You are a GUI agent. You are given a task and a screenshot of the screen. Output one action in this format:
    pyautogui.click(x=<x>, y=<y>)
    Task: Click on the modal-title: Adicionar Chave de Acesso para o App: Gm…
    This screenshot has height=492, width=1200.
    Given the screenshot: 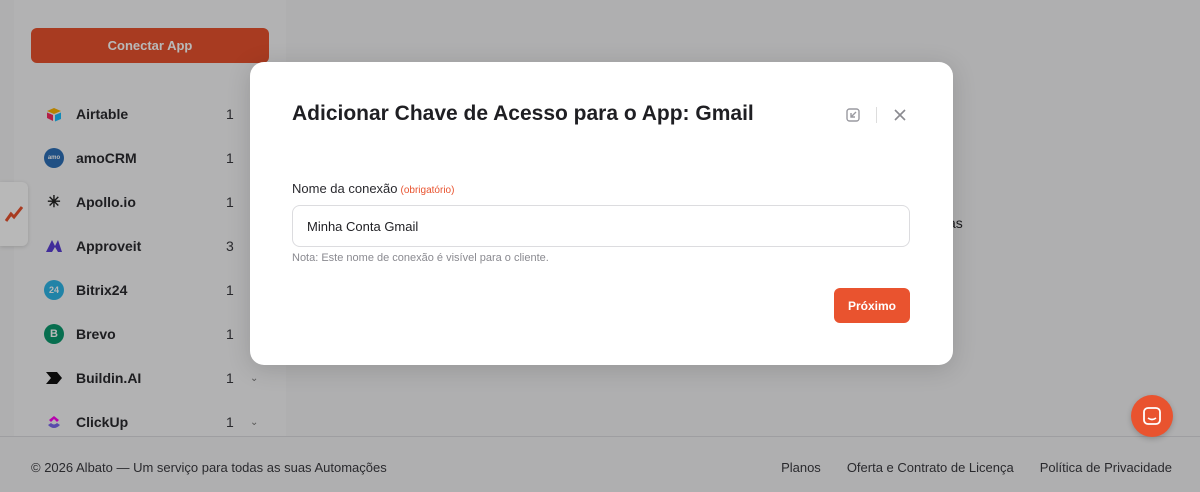 What is the action you would take?
    pyautogui.click(x=523, y=113)
    